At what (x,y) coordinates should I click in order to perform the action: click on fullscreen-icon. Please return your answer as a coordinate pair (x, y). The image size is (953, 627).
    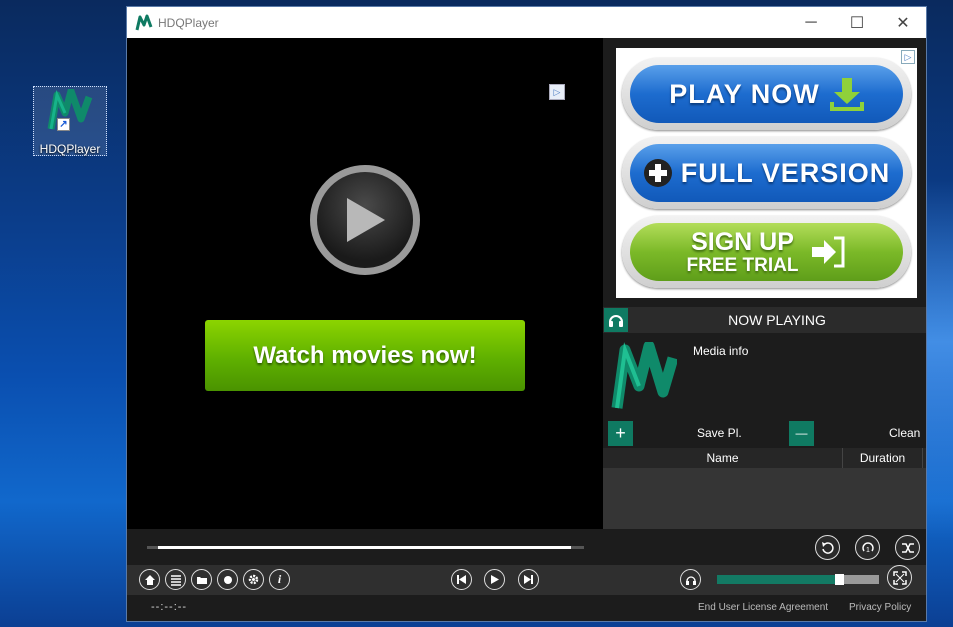
    Looking at the image, I should click on (899, 577).